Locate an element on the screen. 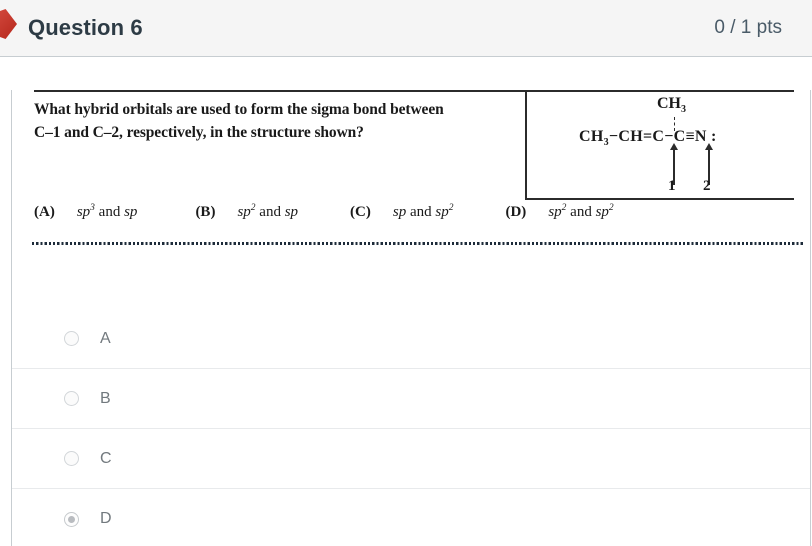 The height and width of the screenshot is (546, 812). choice-b-base2: sp is located at coordinates (291, 212).